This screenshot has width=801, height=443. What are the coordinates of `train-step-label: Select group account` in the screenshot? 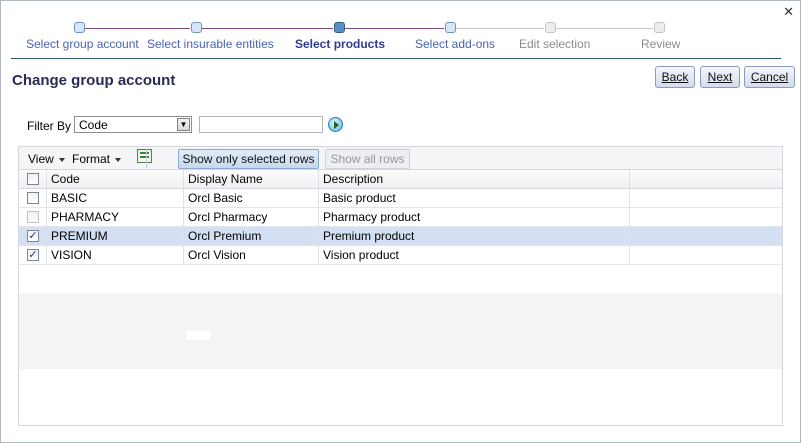 It's located at (82, 44).